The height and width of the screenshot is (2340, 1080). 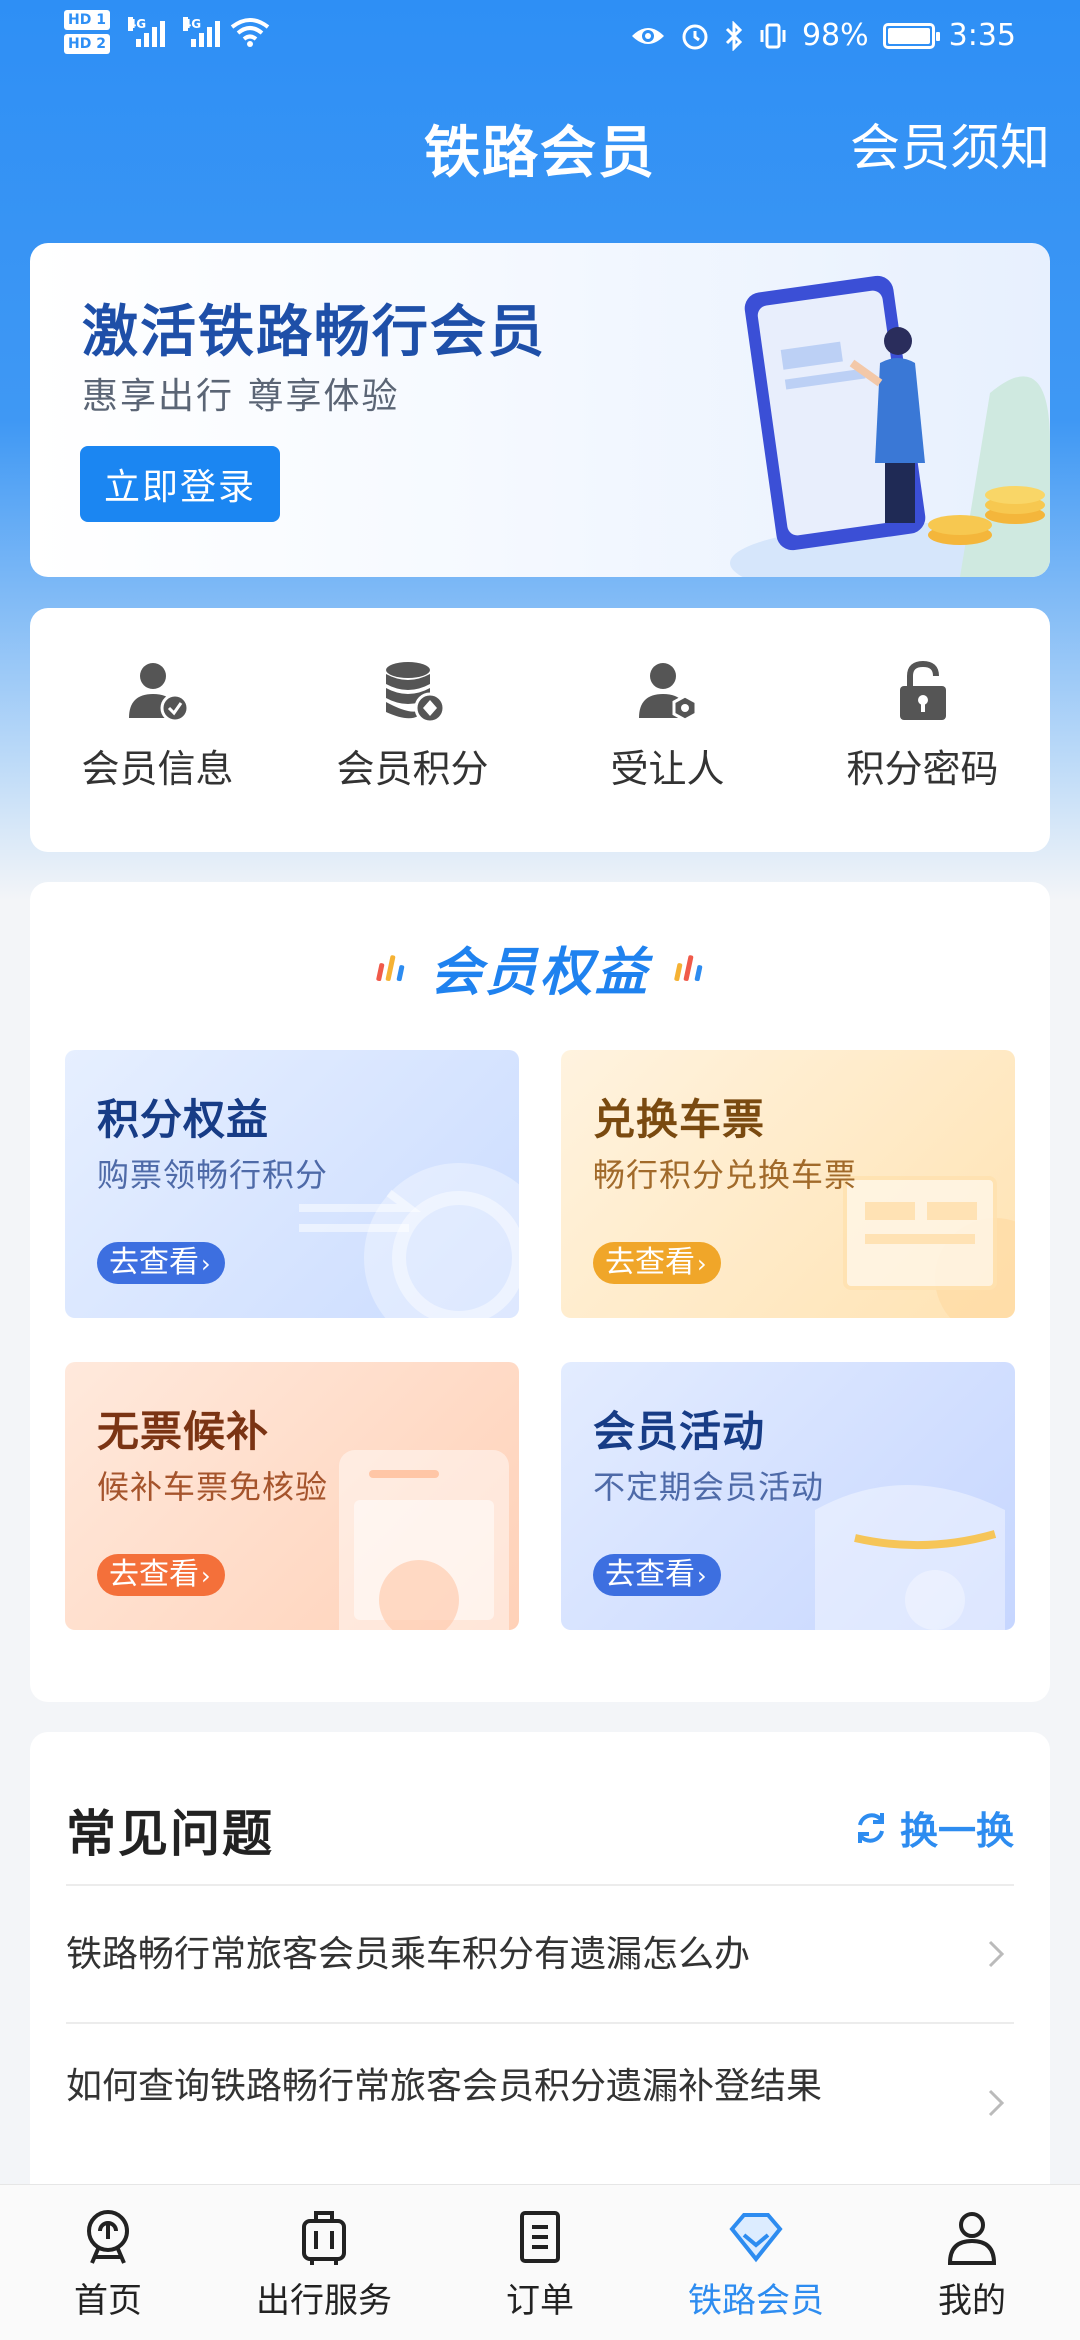 I want to click on refresh-label: 换一换, so click(x=956, y=1831).